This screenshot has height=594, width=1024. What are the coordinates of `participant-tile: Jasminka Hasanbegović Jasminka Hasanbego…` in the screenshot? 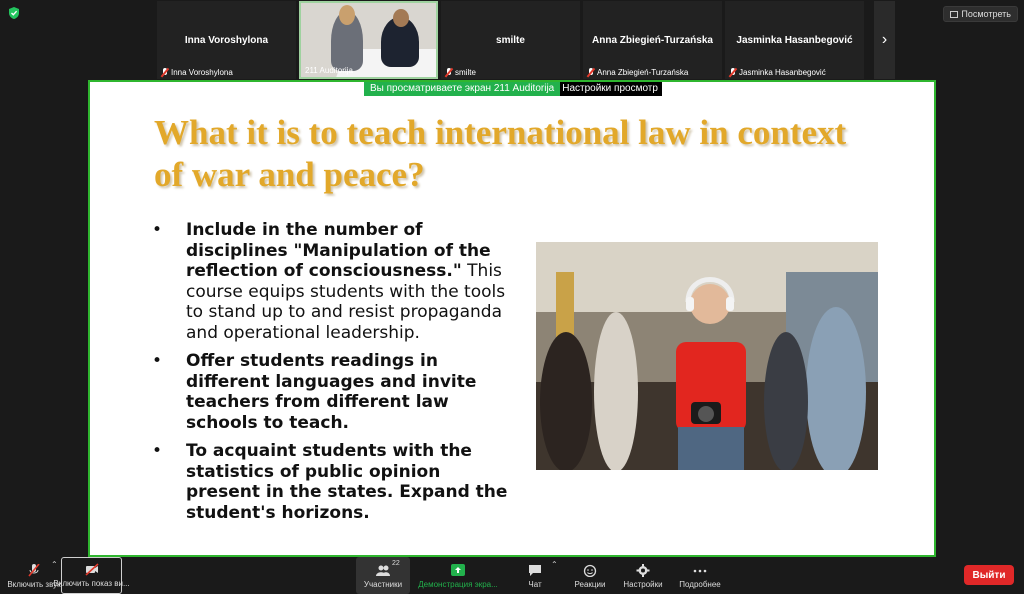 It's located at (794, 40).